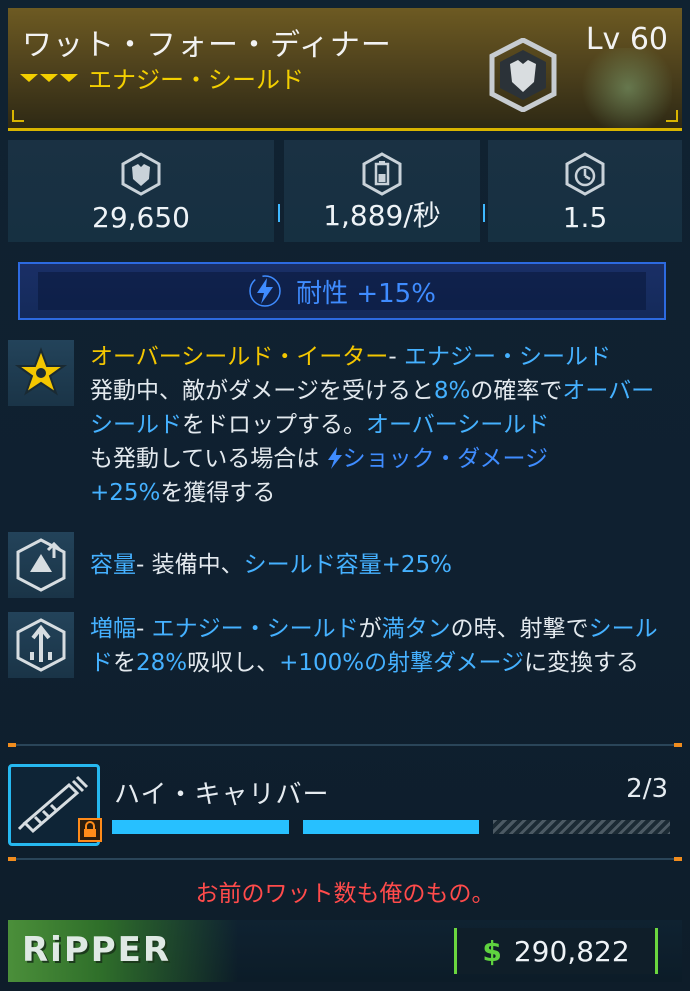 The height and width of the screenshot is (991, 690). I want to click on perk-keyword: 8%, so click(452, 391).